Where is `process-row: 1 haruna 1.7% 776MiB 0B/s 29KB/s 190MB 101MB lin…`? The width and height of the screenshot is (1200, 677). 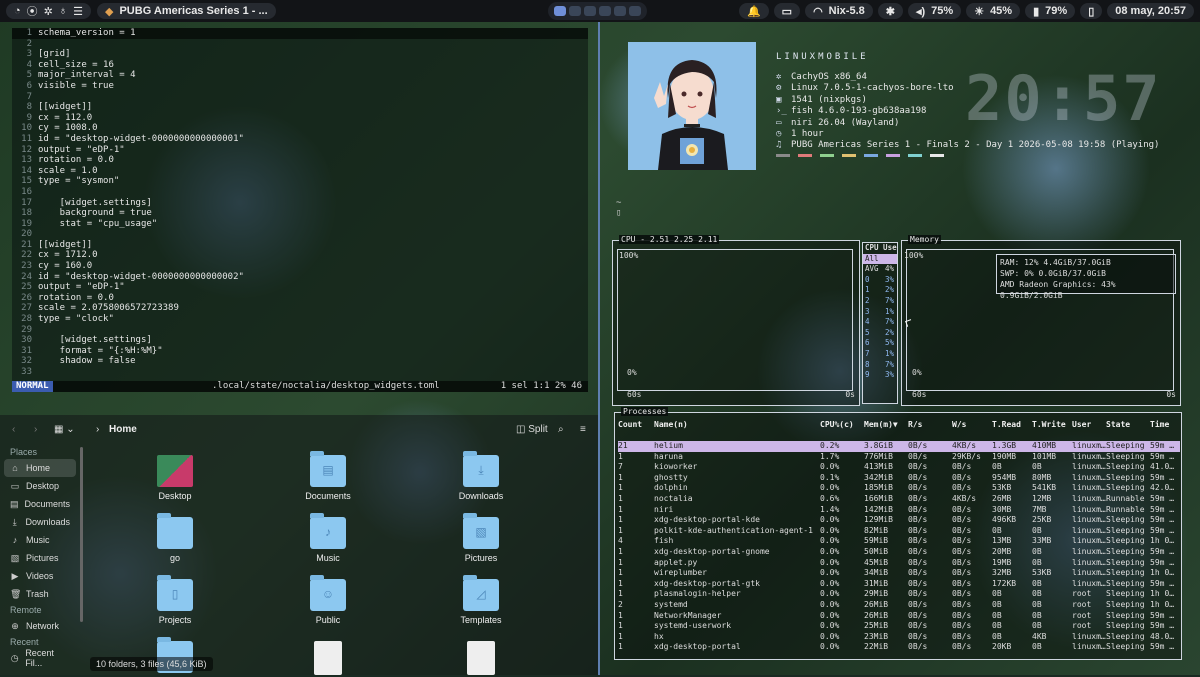
process-row: 1 haruna 1.7% 776MiB 0B/s 29KB/s 190MB 101MB lin… is located at coordinates (899, 457).